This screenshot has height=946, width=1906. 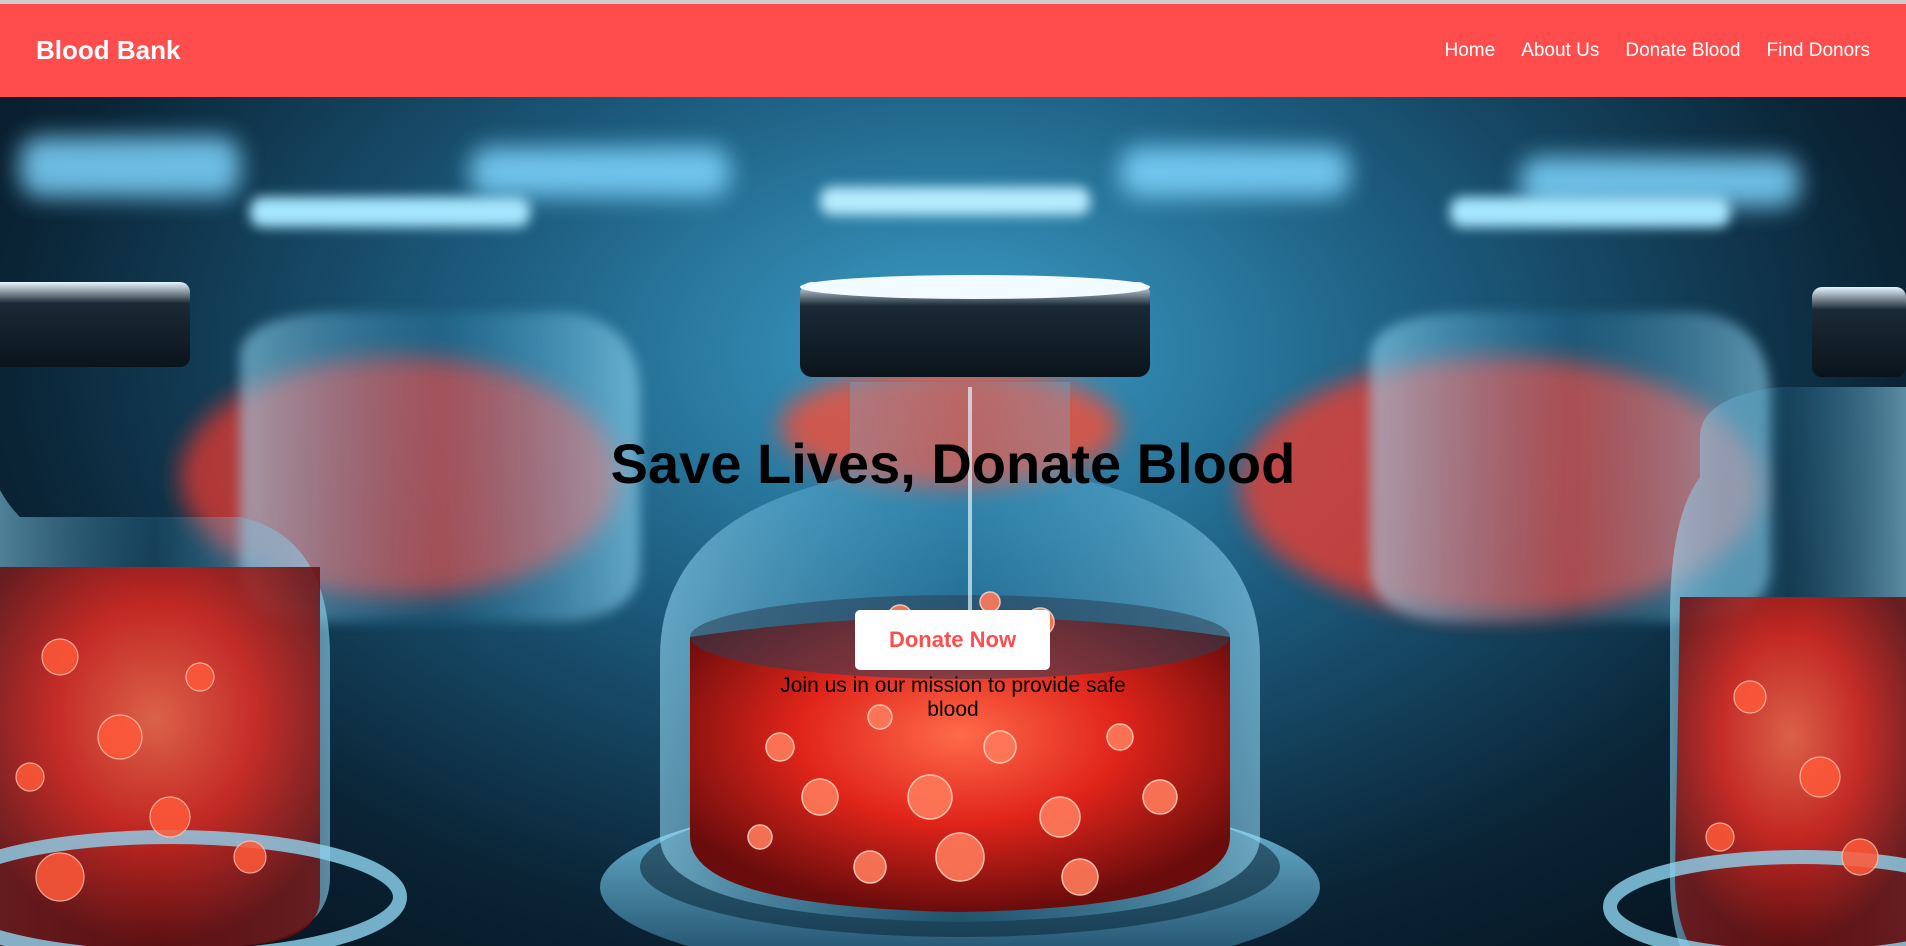 What do you see at coordinates (1470, 51) in the screenshot?
I see `nav-link-home: Home` at bounding box center [1470, 51].